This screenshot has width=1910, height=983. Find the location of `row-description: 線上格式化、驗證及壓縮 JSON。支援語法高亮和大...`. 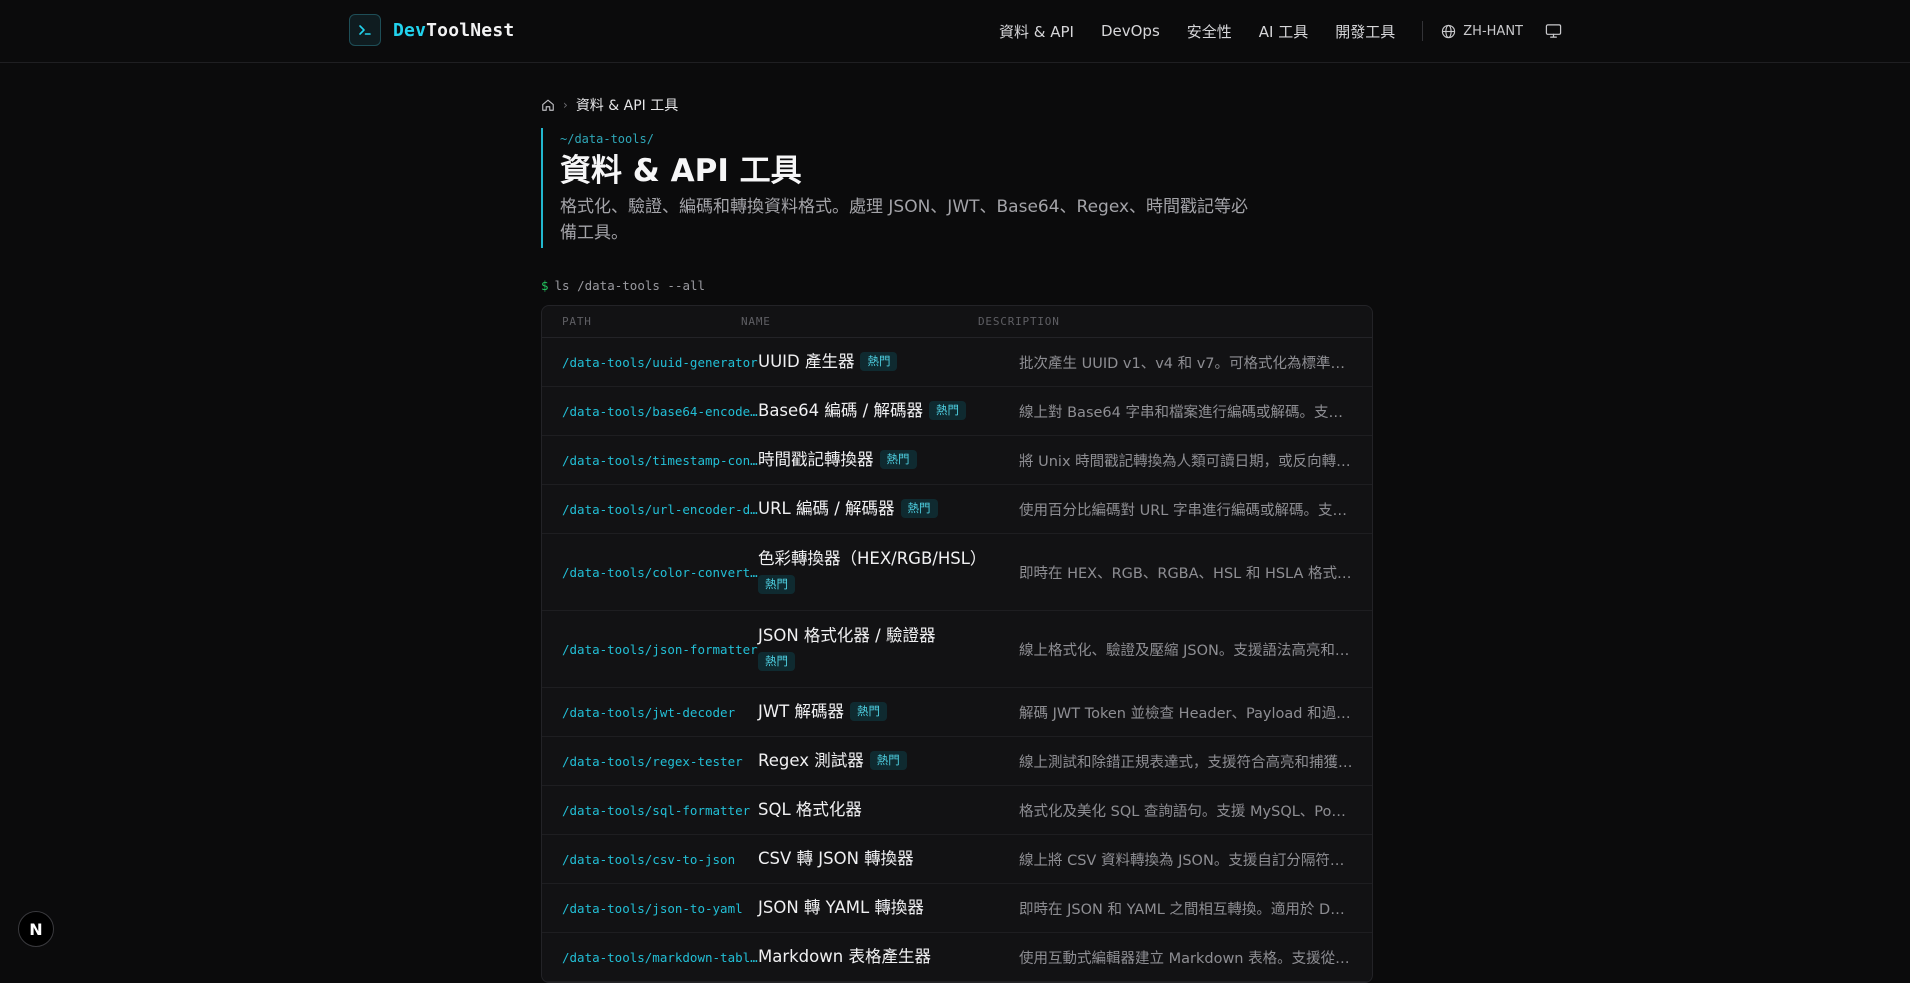

row-description: 線上格式化、驗證及壓縮 JSON。支援語法高亮和大... is located at coordinates (1186, 650).